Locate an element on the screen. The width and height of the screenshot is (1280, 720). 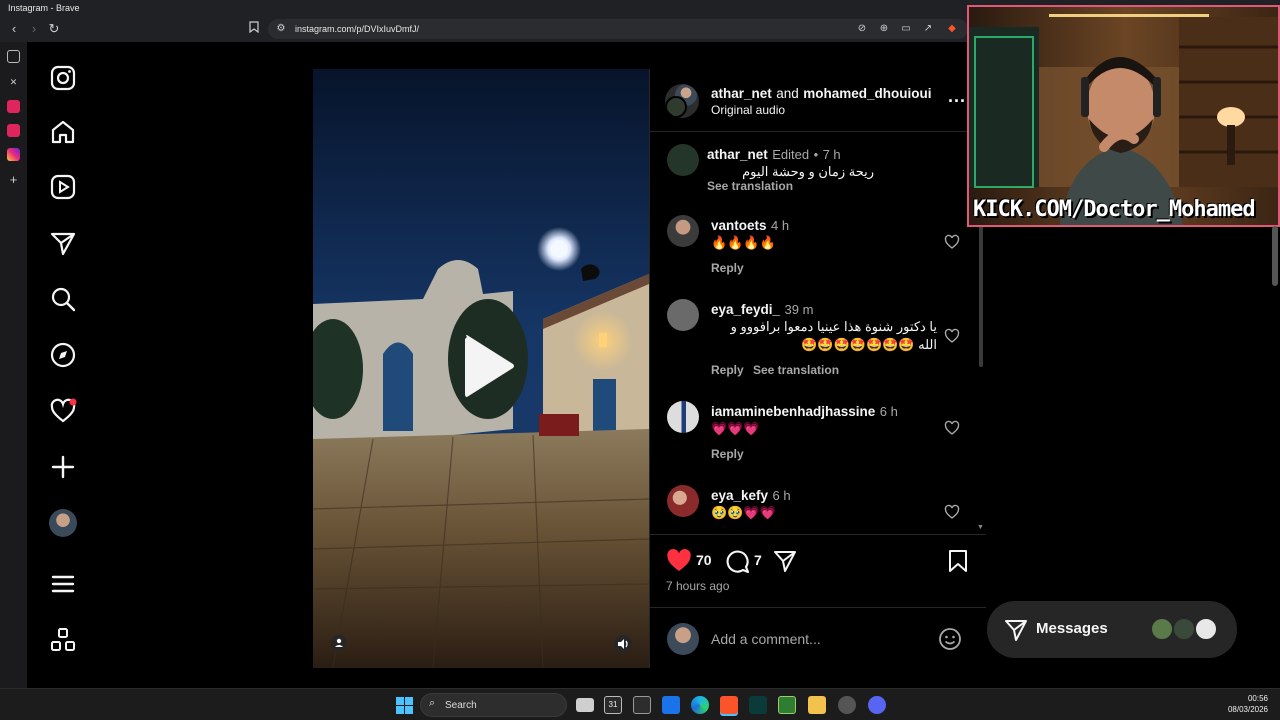
profile-avatar is located at coordinates (63, 523).